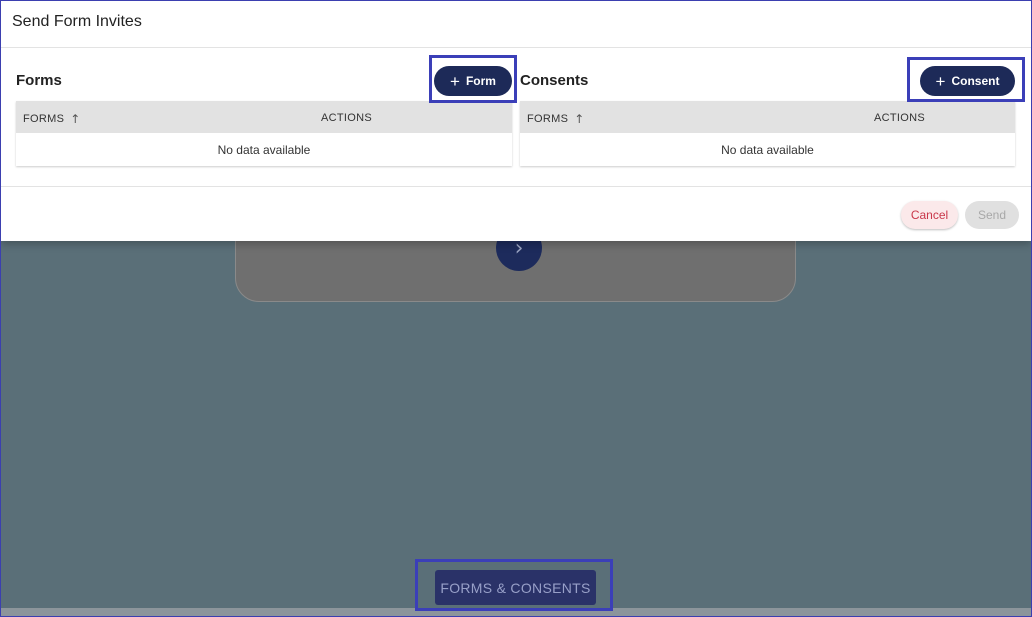 The image size is (1032, 617). I want to click on consents-forms-column-header: FORMS ↑, so click(556, 119).